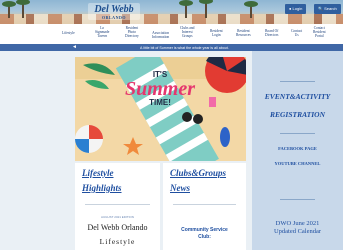 Image resolution: width=343 pixels, height=250 pixels. I want to click on header-banner: Del Webb ORLANDO ● Login 🔍 Search, so click(171, 12).